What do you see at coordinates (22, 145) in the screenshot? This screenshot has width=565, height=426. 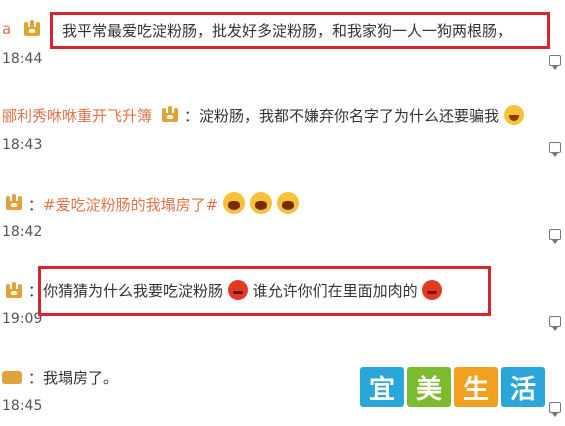 I see `comment-time: 18:43` at bounding box center [22, 145].